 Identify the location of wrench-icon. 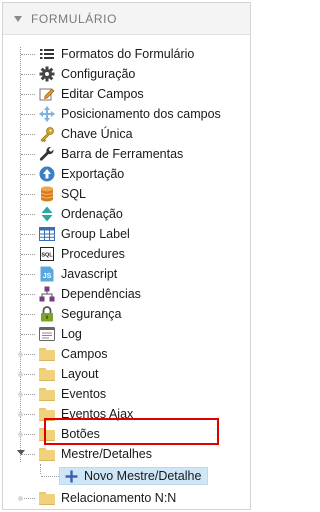
(47, 154).